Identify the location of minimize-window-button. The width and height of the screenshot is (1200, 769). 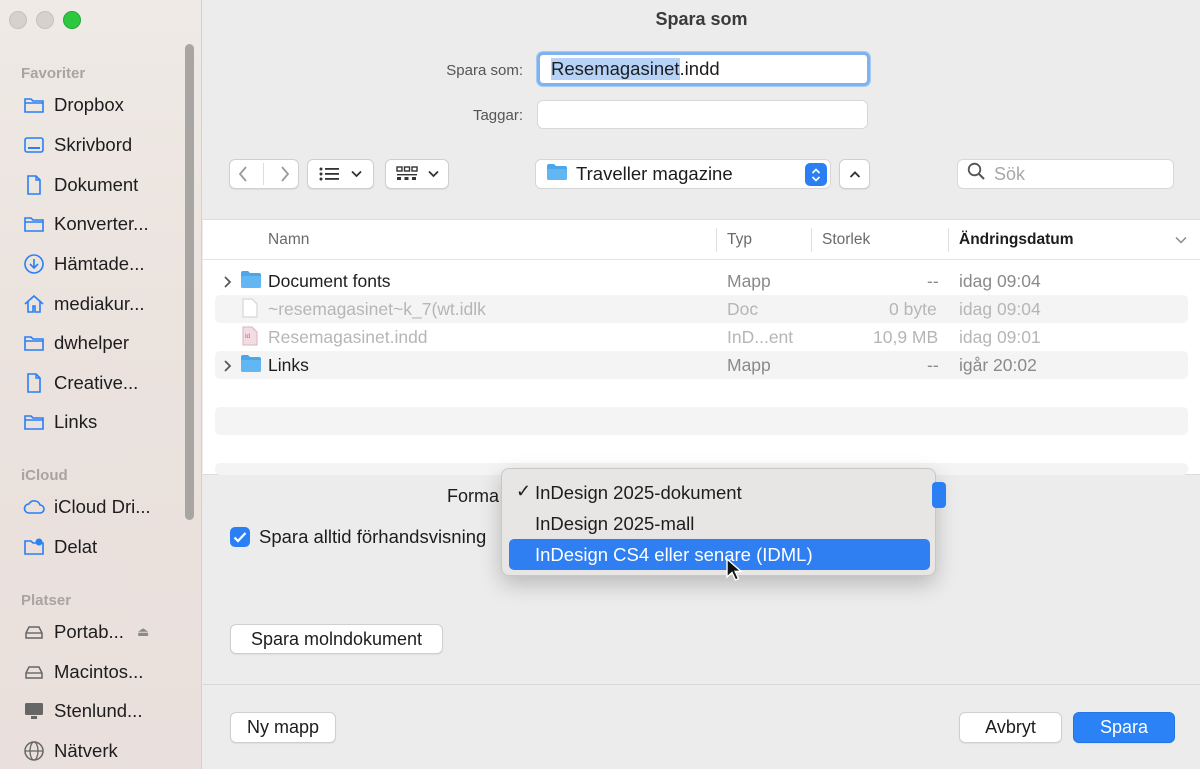
(45, 20).